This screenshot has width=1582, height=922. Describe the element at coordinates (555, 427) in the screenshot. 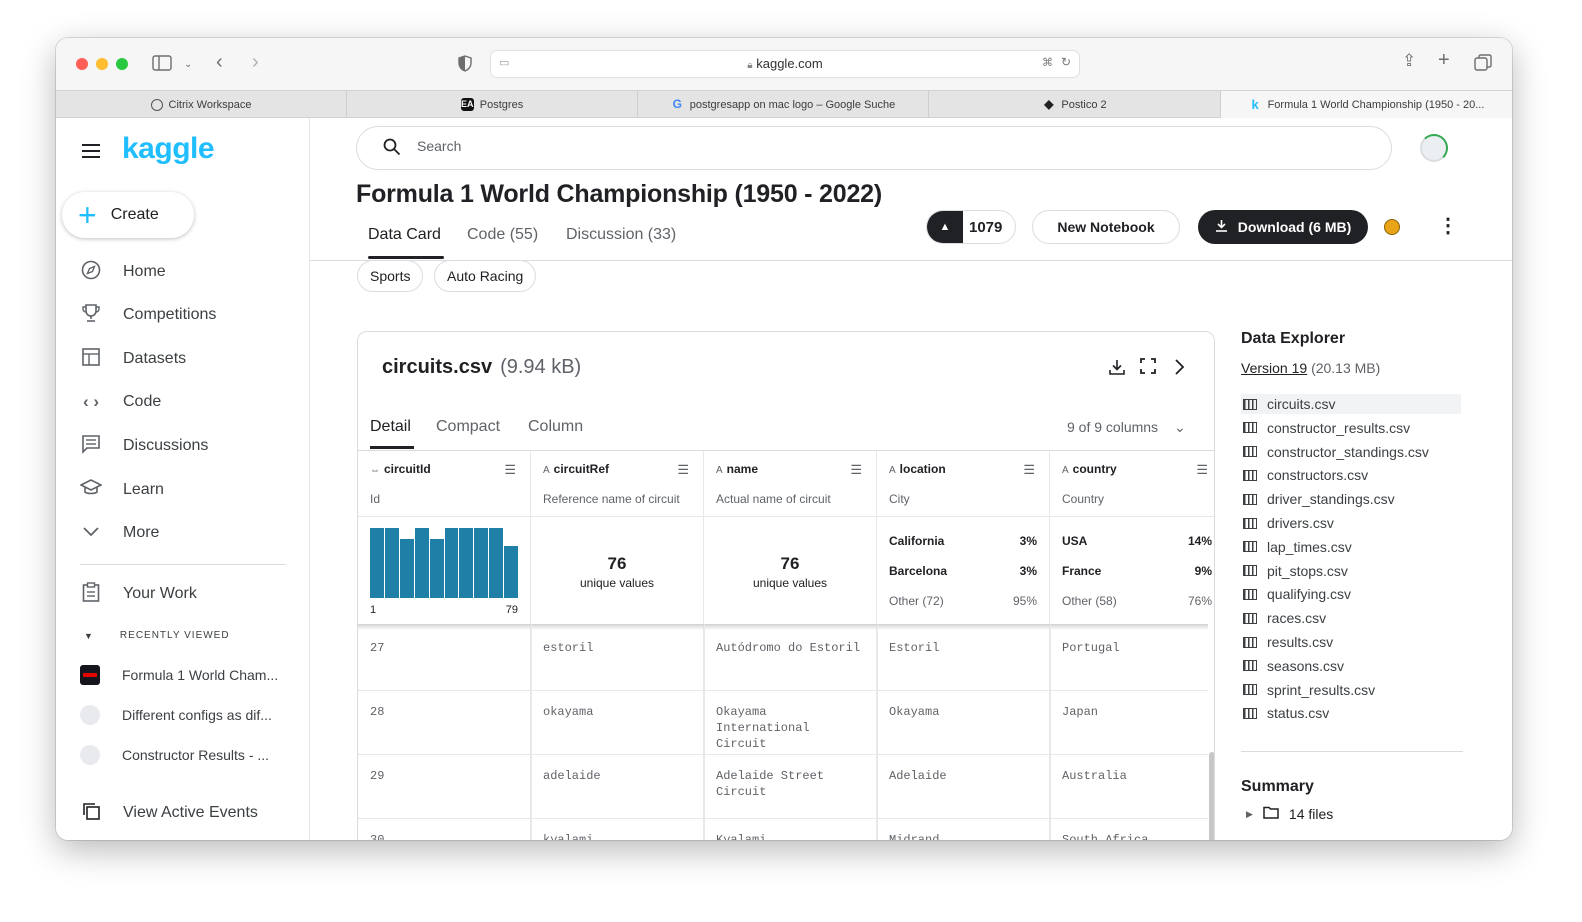

I see `view-tab-column: Column` at that location.